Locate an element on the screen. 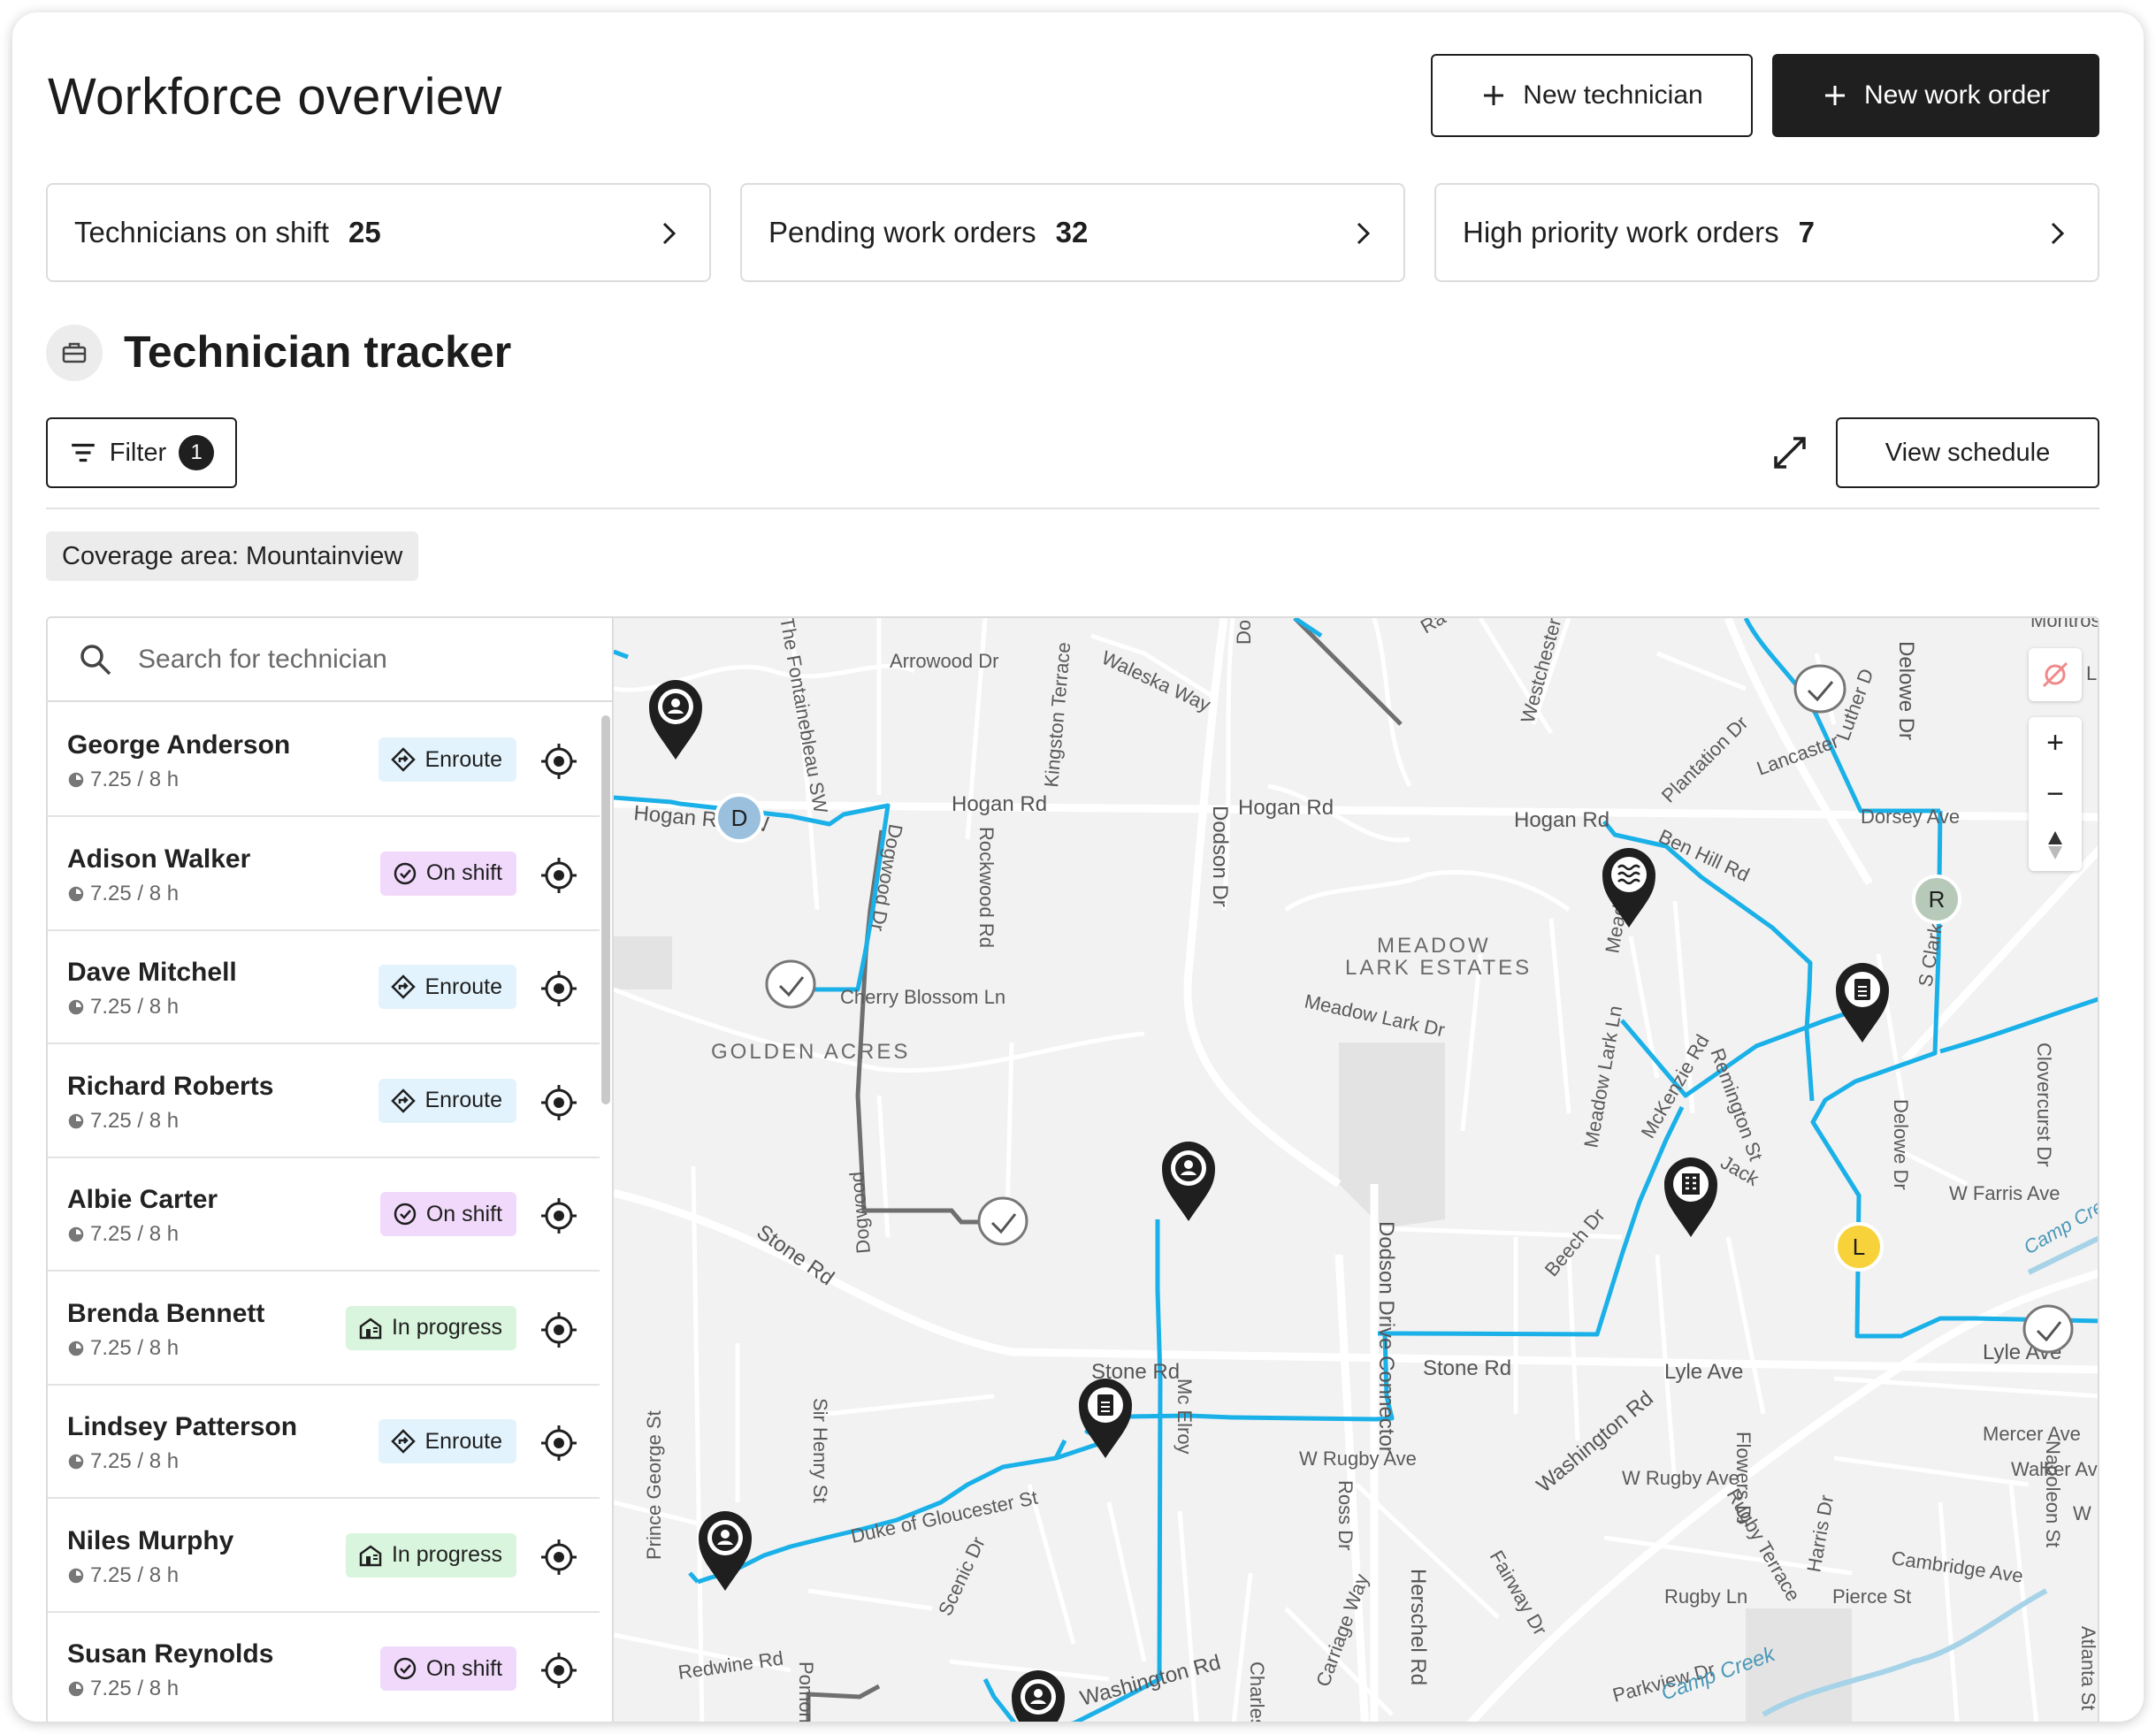 The image size is (2156, 1734). technician-avatar-marker: R is located at coordinates (1936, 899).